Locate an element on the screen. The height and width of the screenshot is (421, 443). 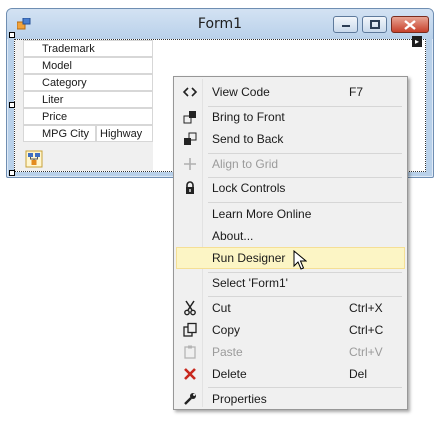
title-bar: Form1 is located at coordinates (220, 24).